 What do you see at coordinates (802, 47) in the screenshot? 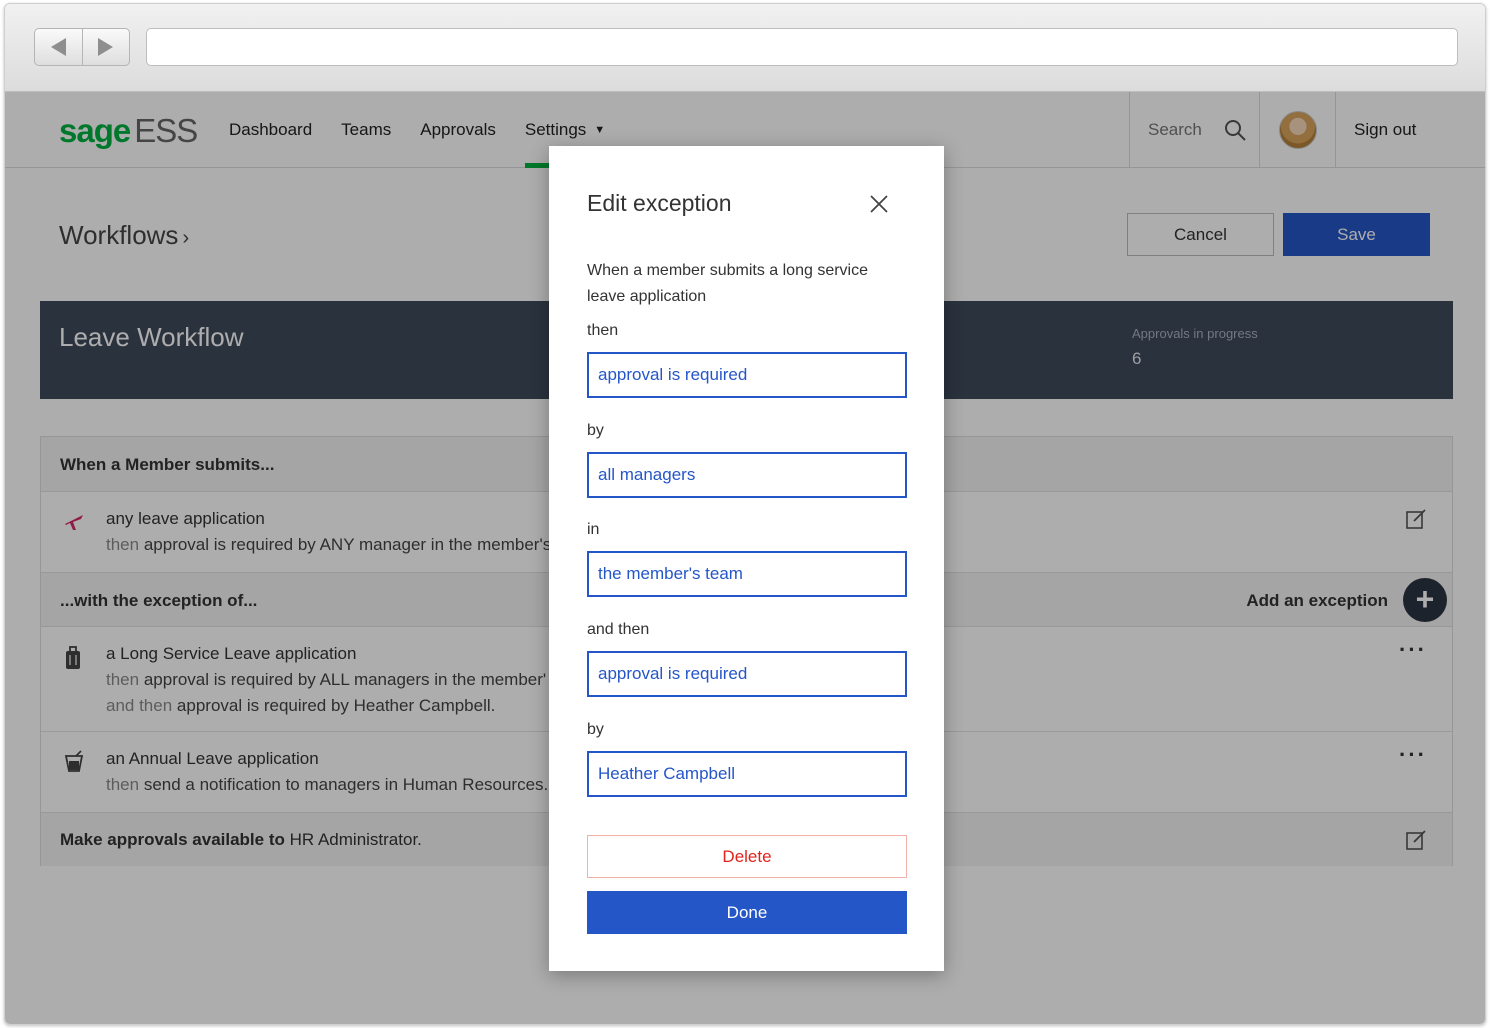
I see `address-bar` at bounding box center [802, 47].